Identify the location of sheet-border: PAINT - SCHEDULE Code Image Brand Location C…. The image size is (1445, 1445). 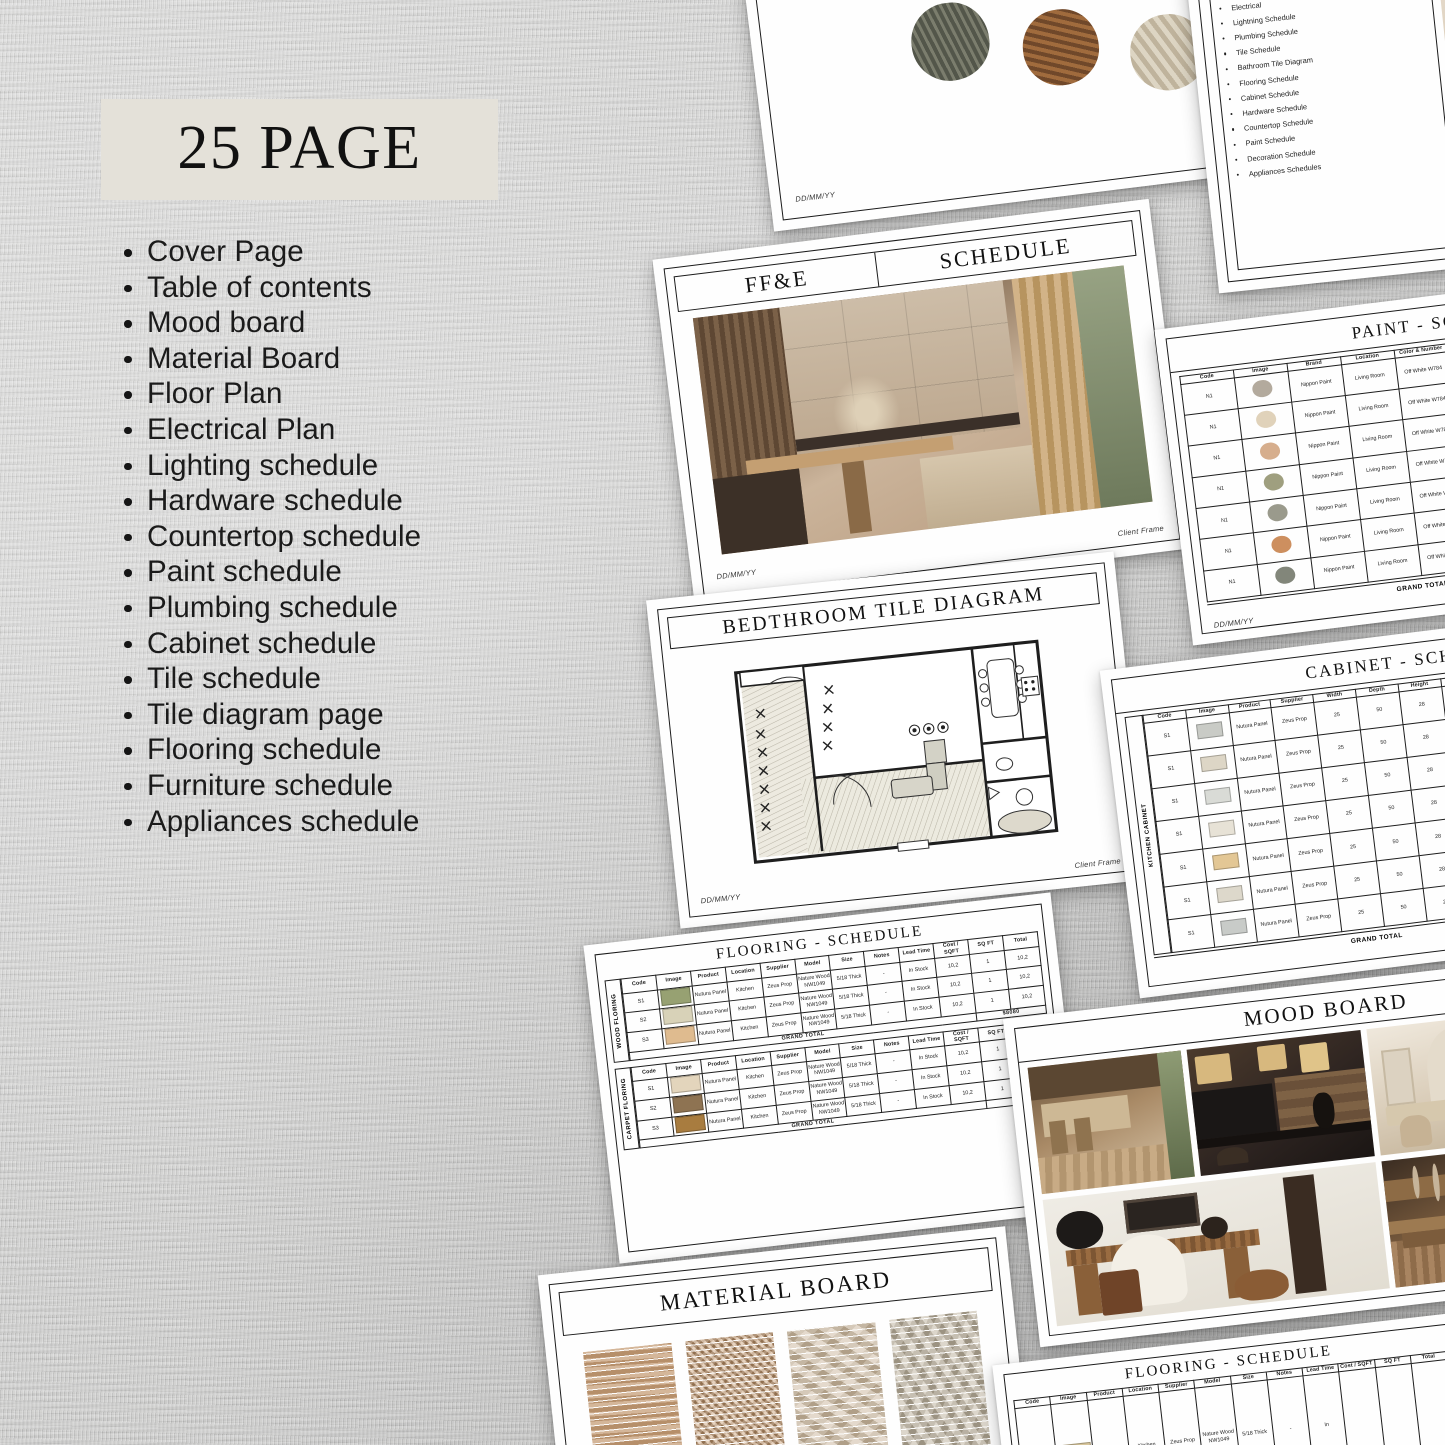
(1305, 459).